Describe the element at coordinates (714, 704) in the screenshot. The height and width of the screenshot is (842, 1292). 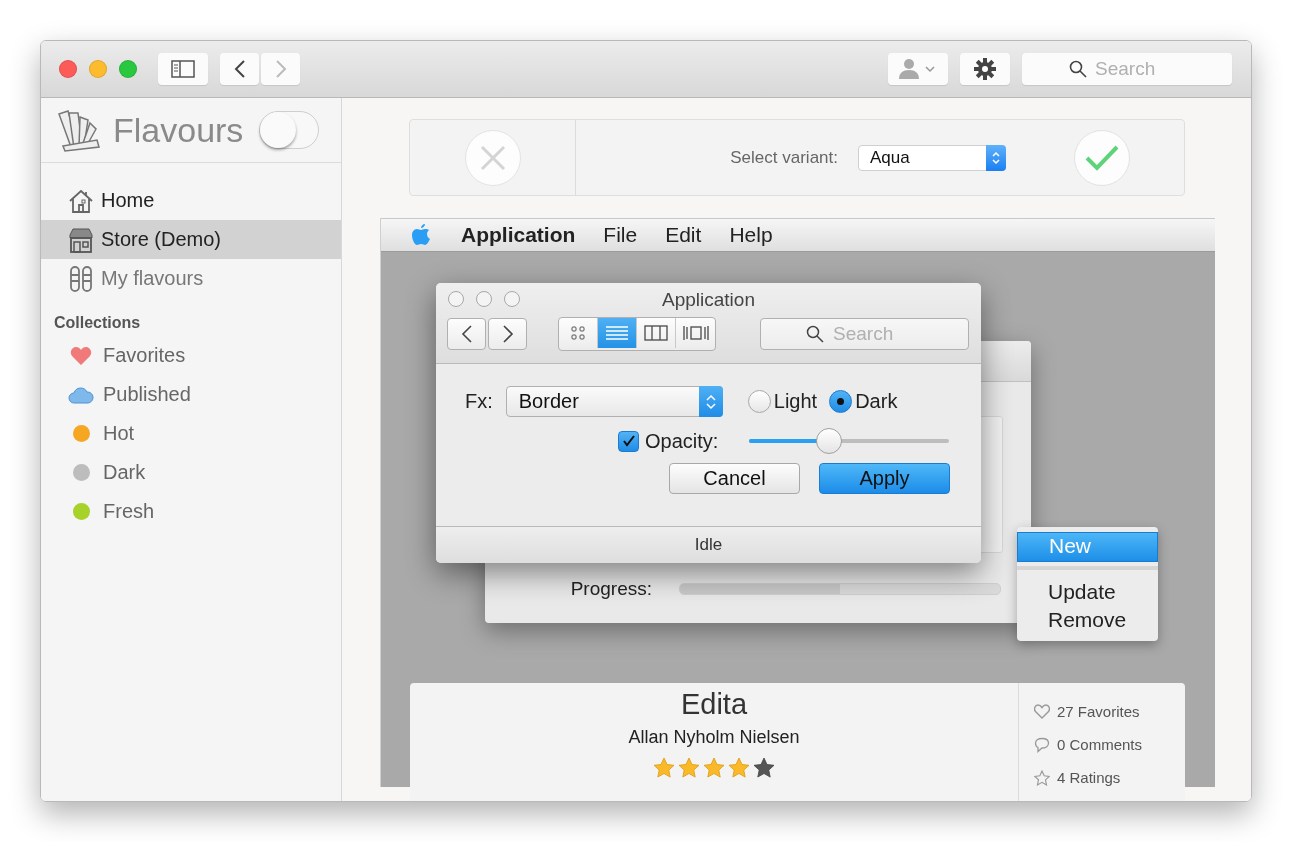
I see `card-title: Edita` at that location.